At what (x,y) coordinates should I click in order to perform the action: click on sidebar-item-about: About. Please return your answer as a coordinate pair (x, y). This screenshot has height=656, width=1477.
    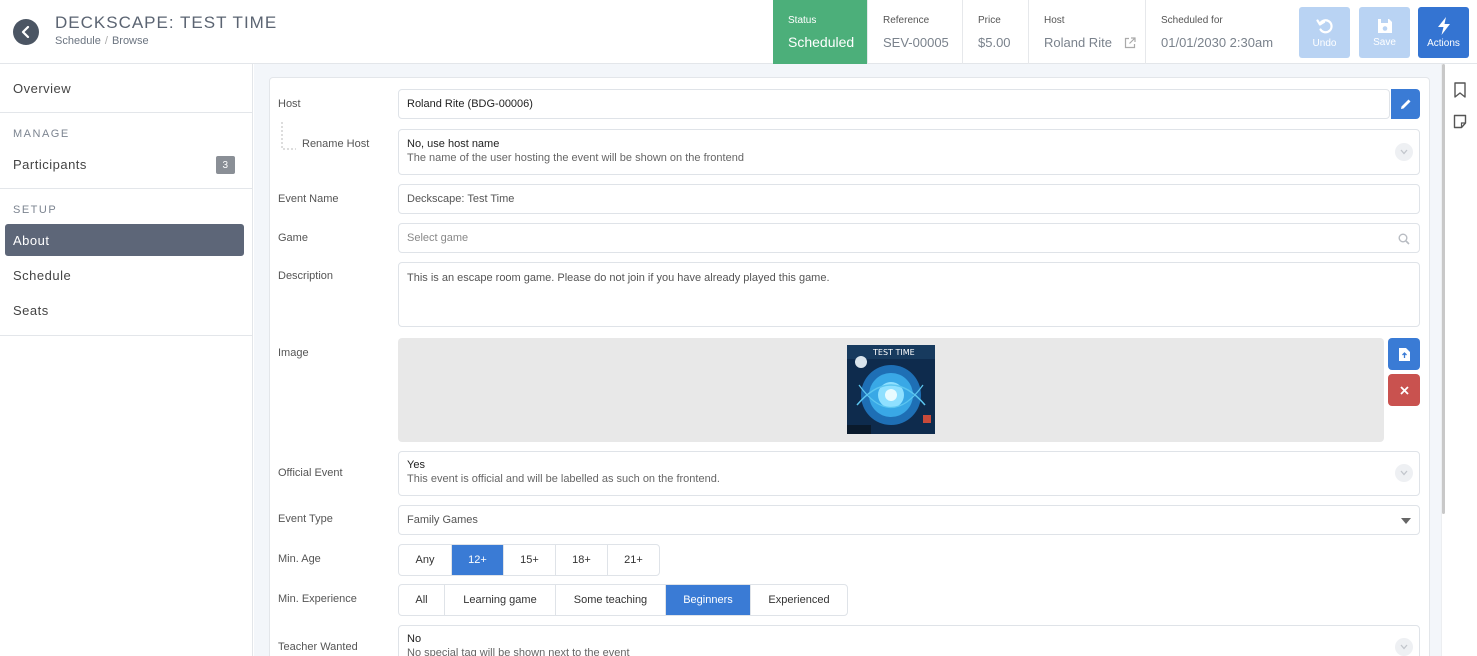
    Looking at the image, I should click on (124, 240).